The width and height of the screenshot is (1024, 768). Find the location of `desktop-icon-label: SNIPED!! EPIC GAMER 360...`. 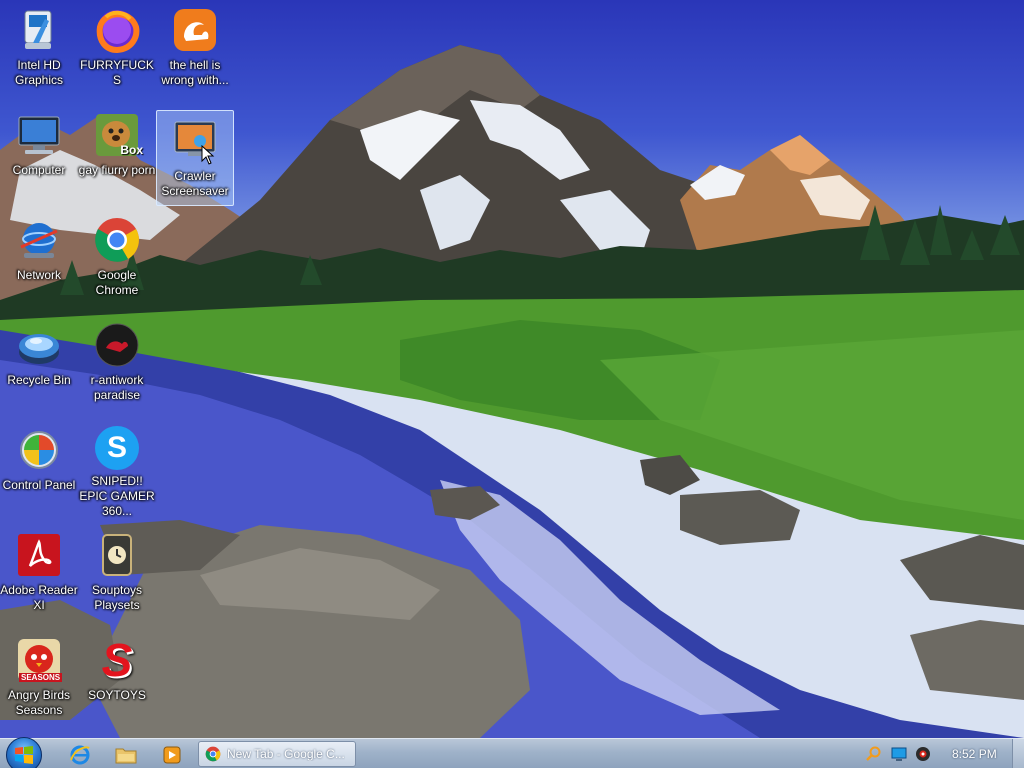

desktop-icon-label: SNIPED!! EPIC GAMER 360... is located at coordinates (117, 496).